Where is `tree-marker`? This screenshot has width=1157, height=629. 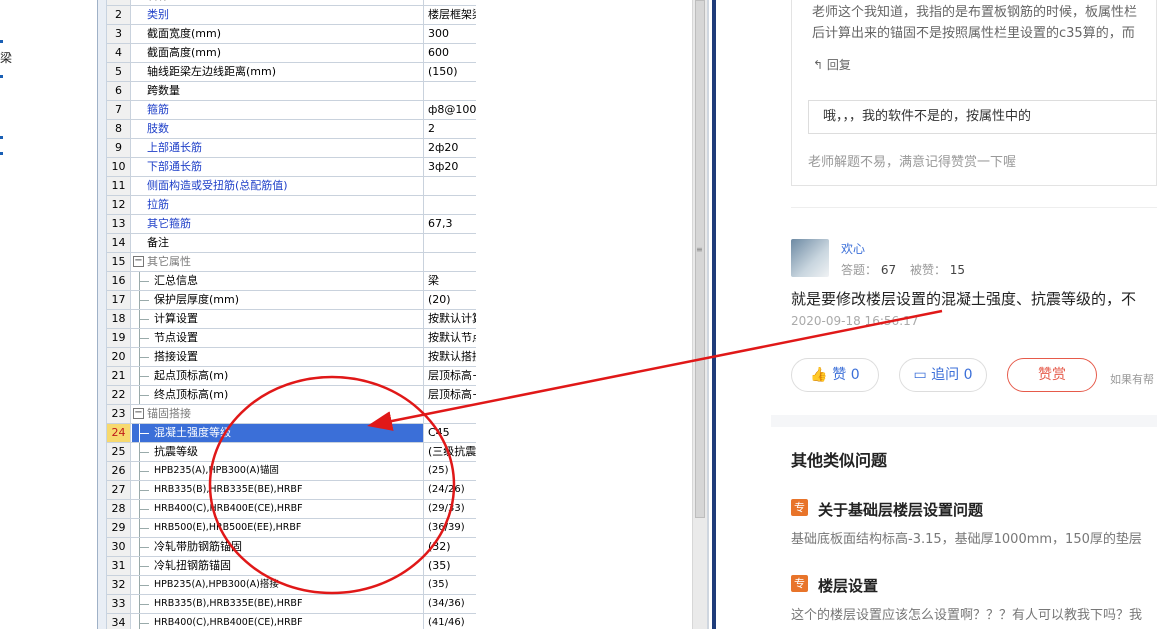 tree-marker is located at coordinates (1, 41).